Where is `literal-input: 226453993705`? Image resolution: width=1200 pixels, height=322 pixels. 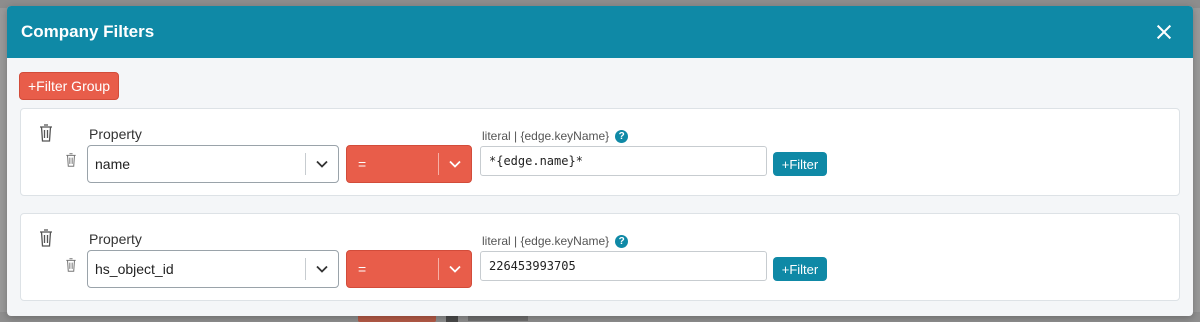
literal-input: 226453993705 is located at coordinates (623, 266).